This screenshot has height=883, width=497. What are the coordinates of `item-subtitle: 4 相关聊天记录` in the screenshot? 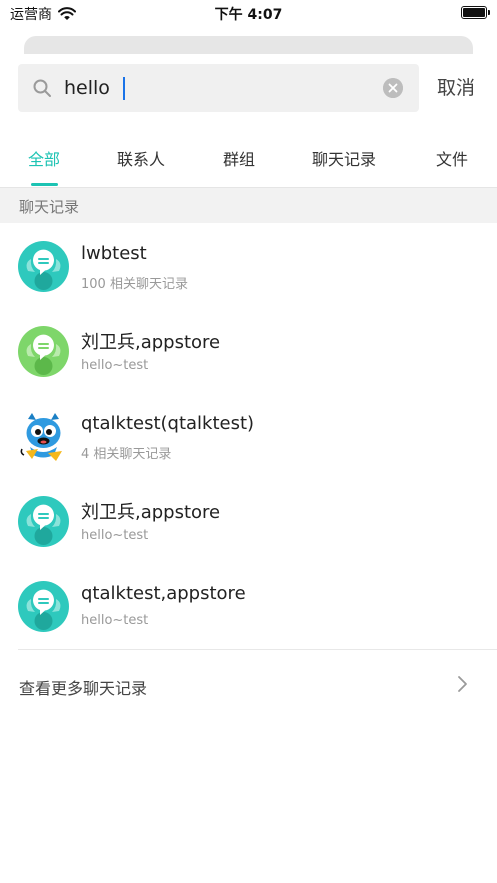 It's located at (126, 454).